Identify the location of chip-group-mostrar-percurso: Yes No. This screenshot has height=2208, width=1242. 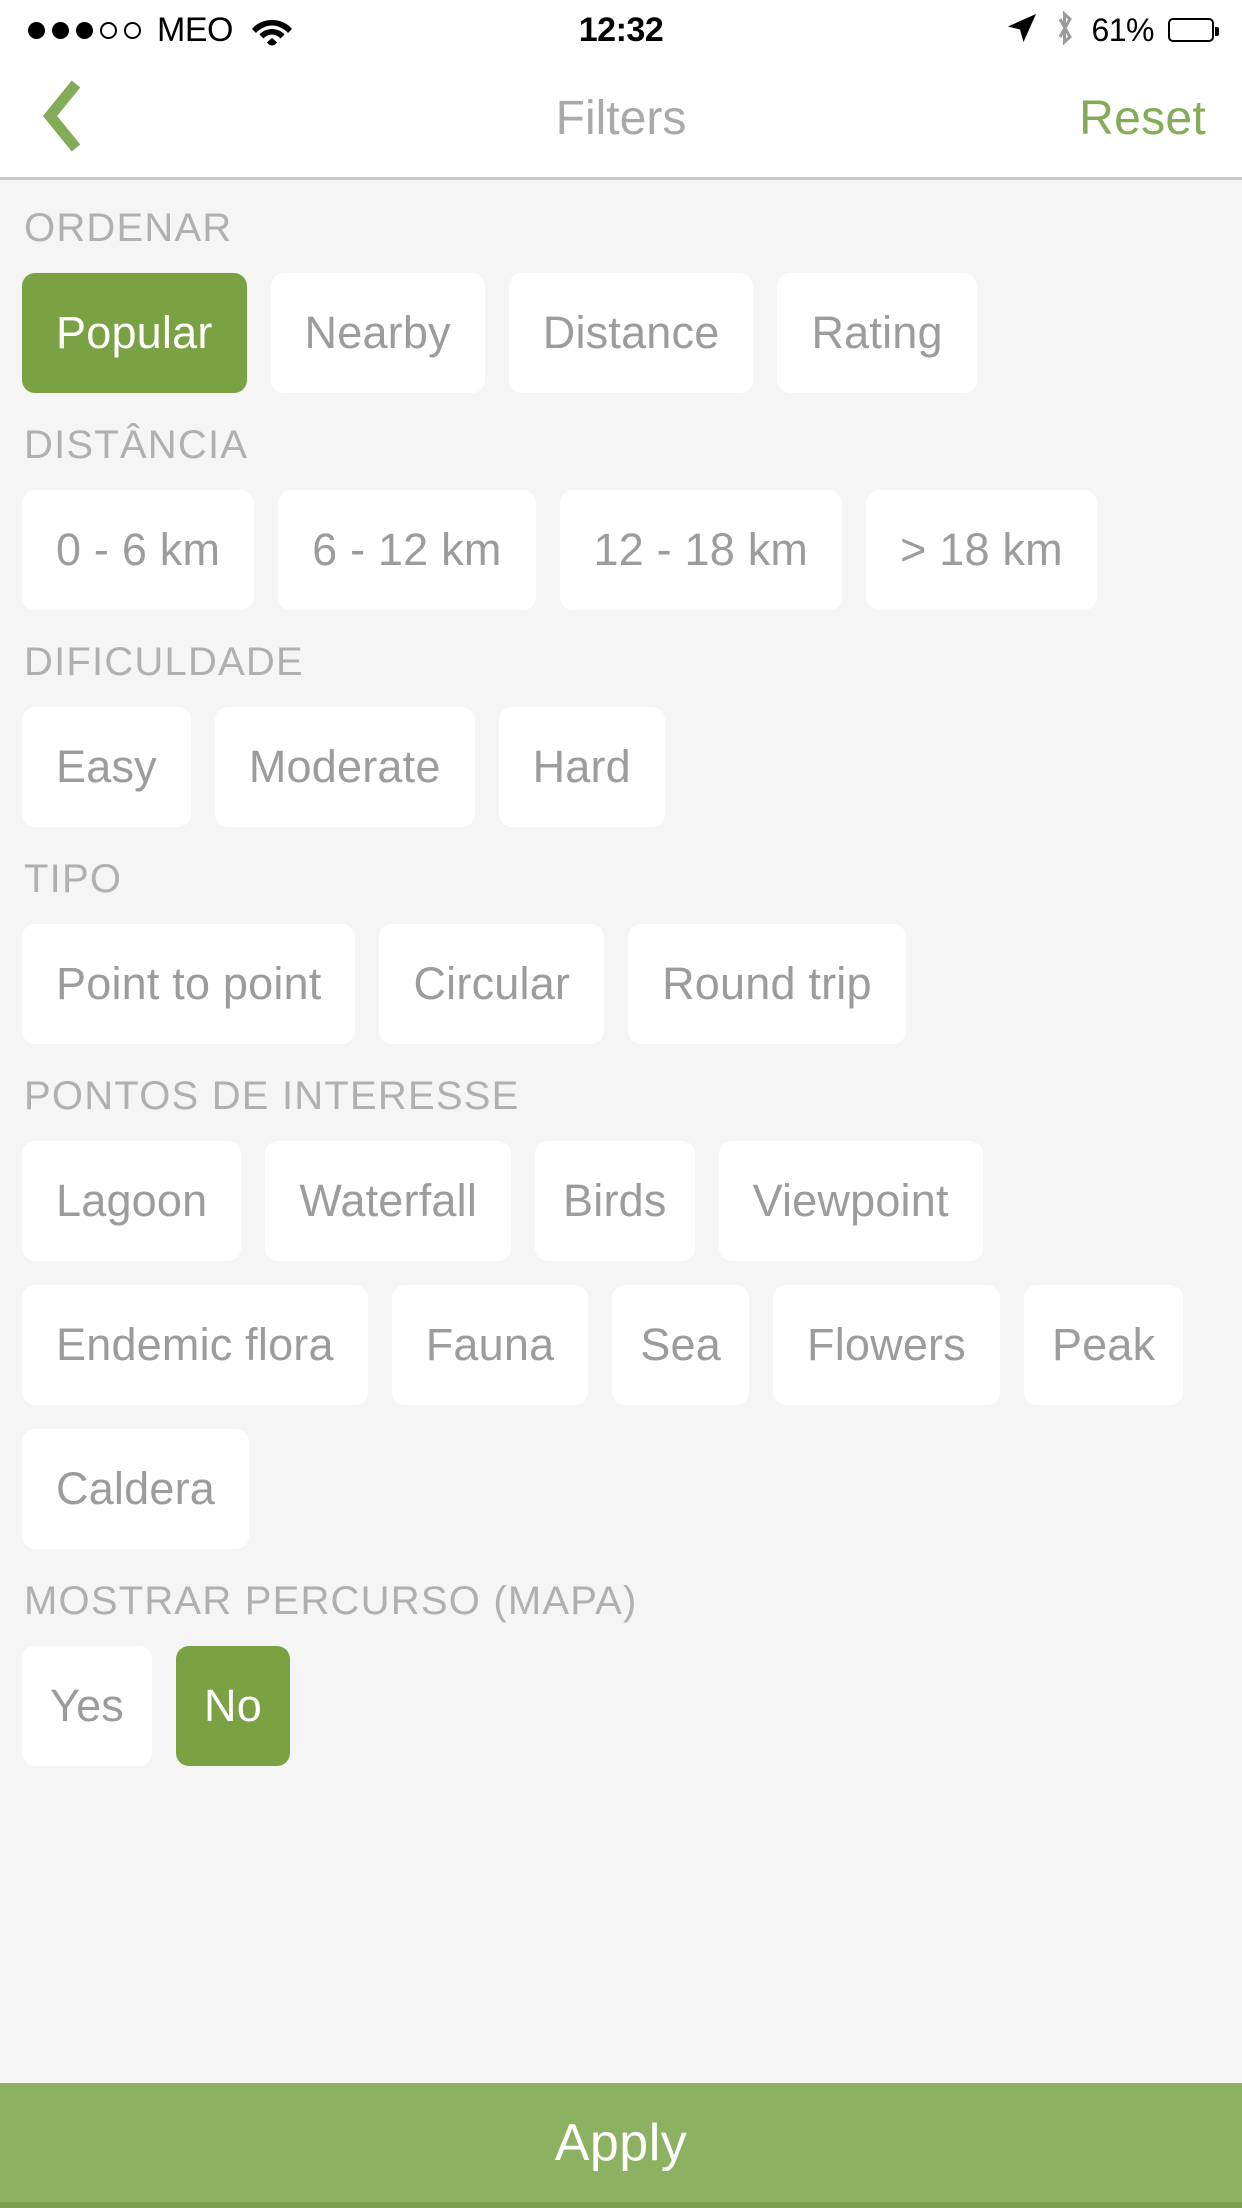
(621, 1706).